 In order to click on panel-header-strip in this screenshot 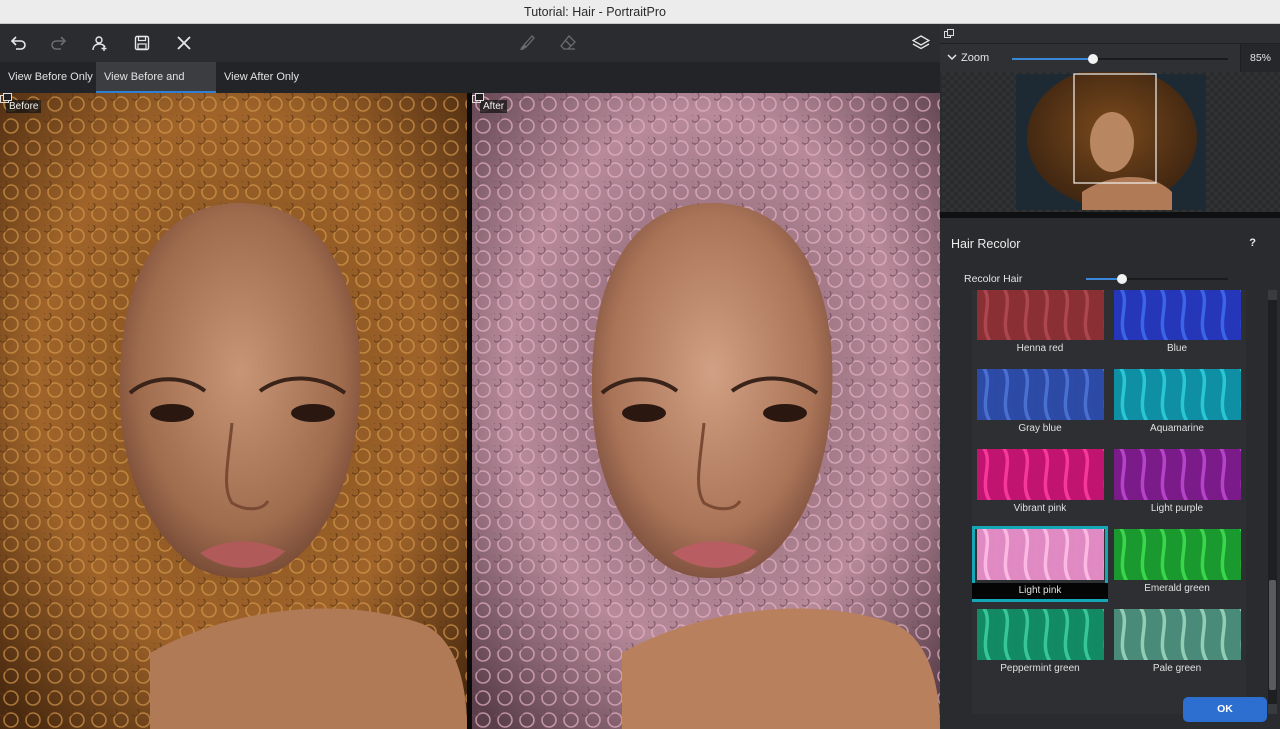, I will do `click(1110, 34)`.